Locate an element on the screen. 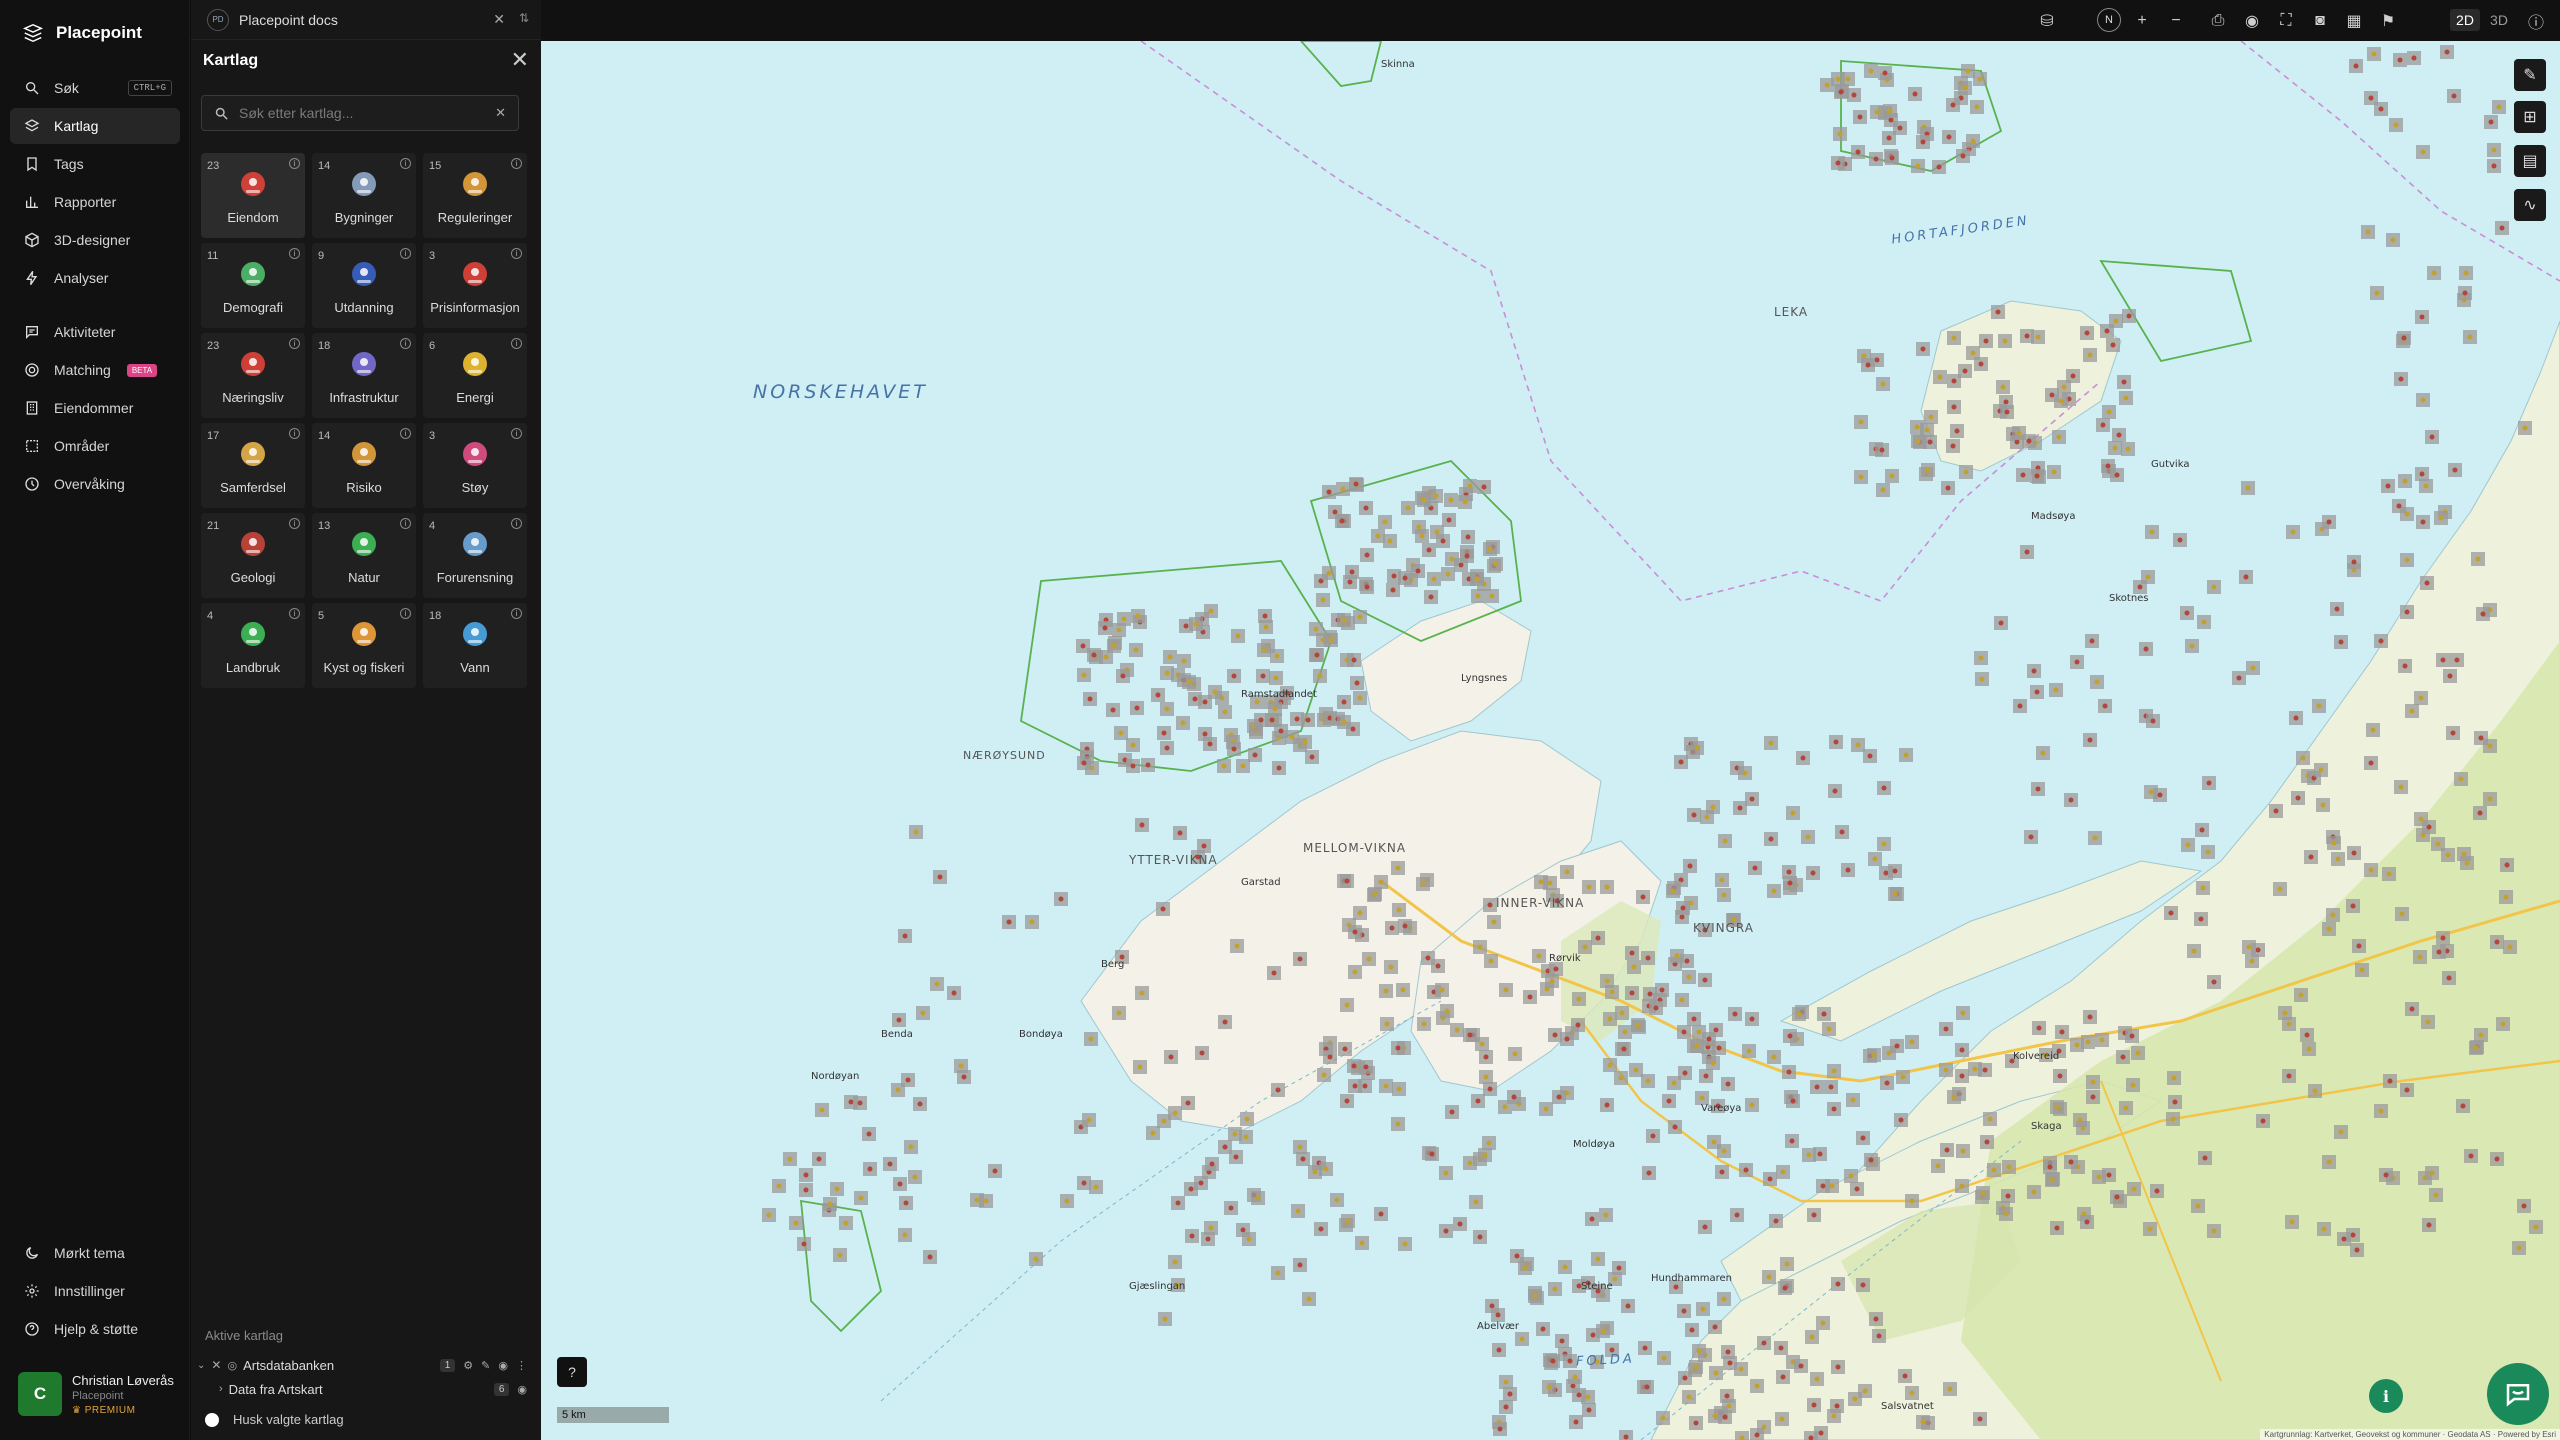 This screenshot has height=1440, width=2560. layer-category-13: 13 i Natur is located at coordinates (364, 555).